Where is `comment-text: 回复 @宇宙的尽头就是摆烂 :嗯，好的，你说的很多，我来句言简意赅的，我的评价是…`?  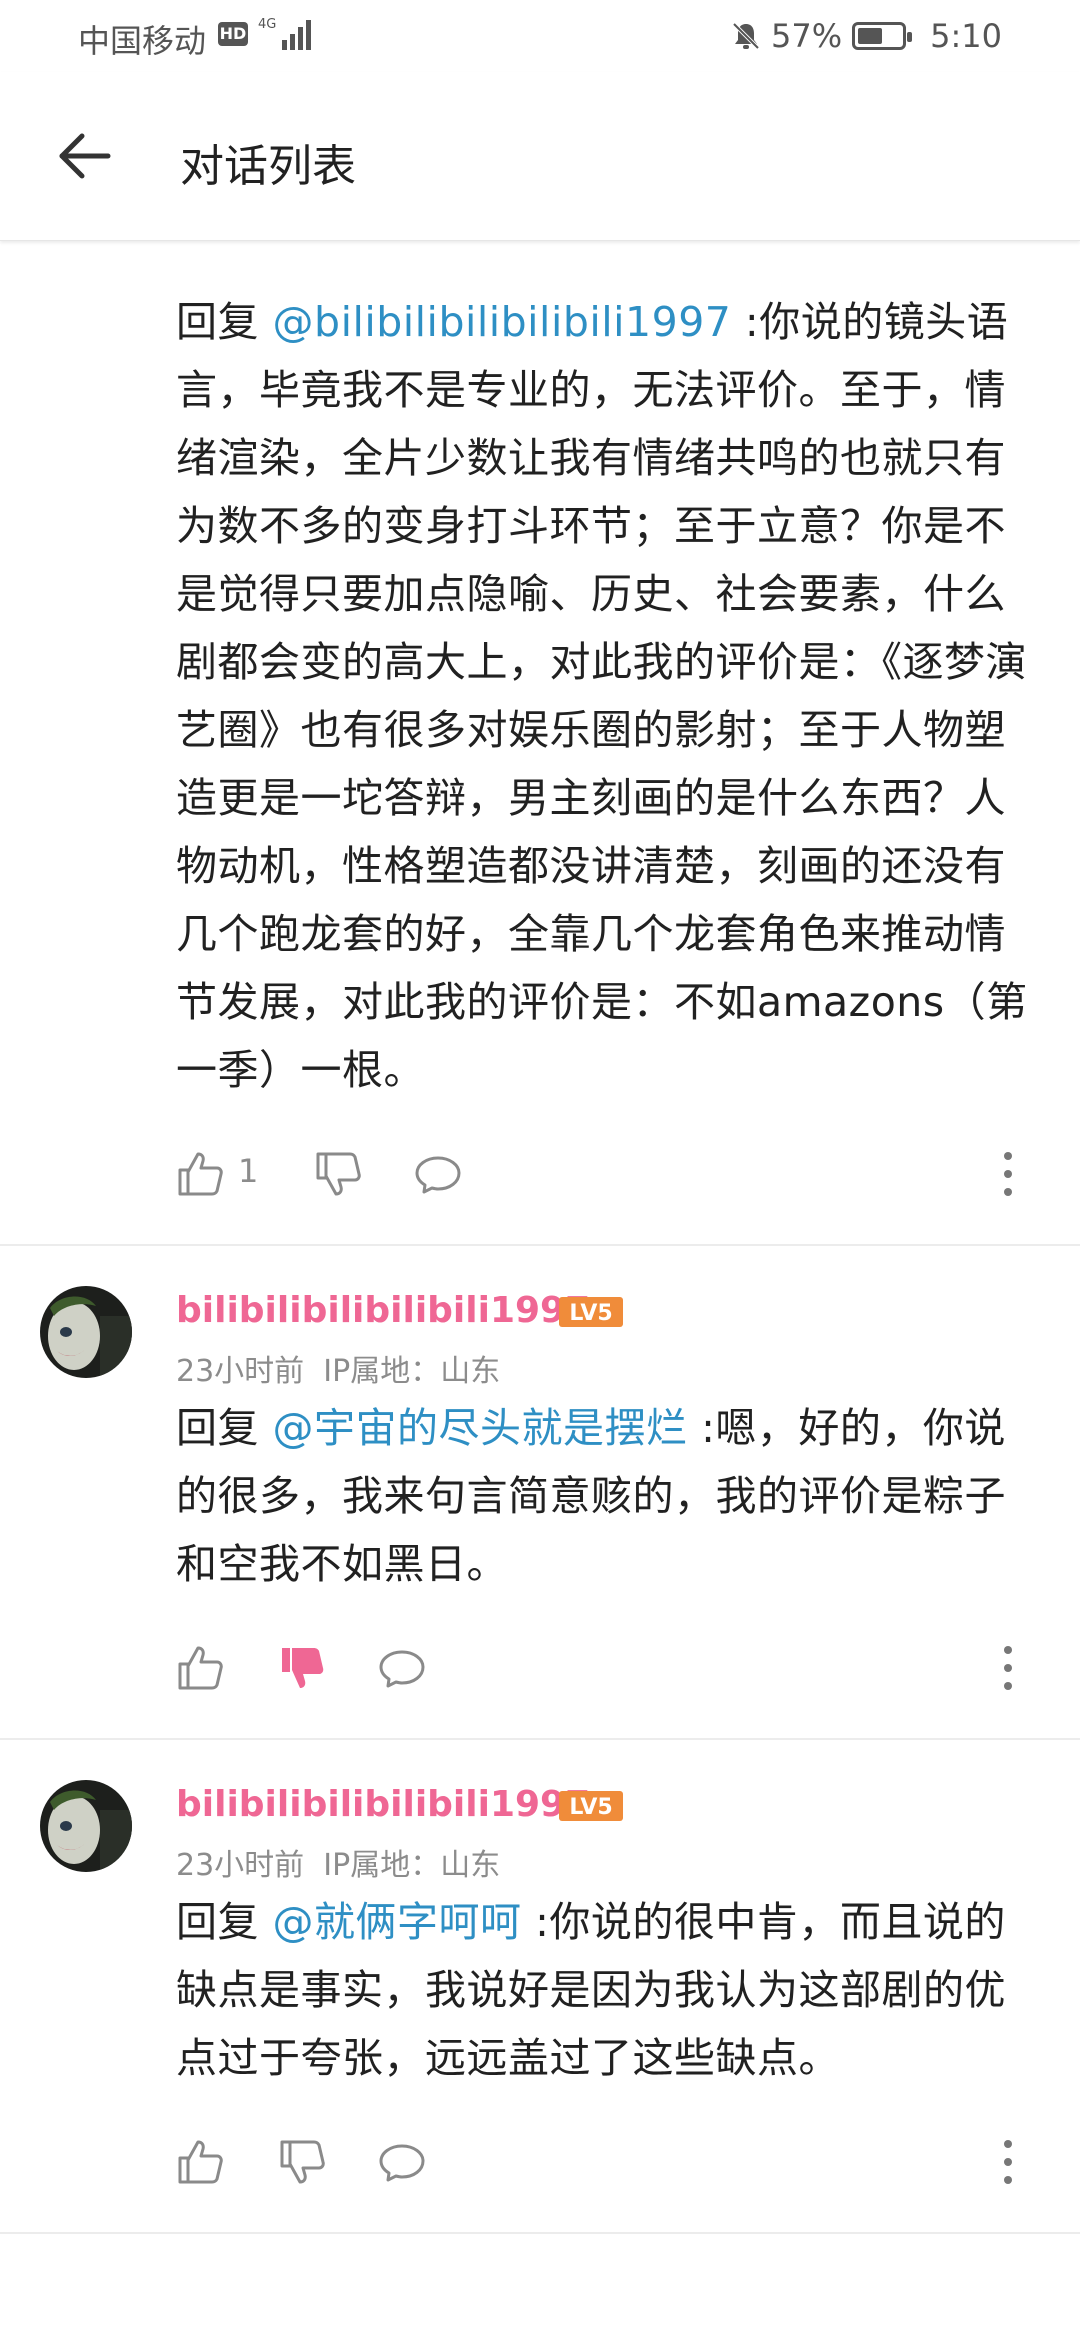 comment-text: 回复 @宇宙的尽头就是摆烂 :嗯，好的，你说的很多，我来句言简意赅的，我的评价是… is located at coordinates (540, 1496).